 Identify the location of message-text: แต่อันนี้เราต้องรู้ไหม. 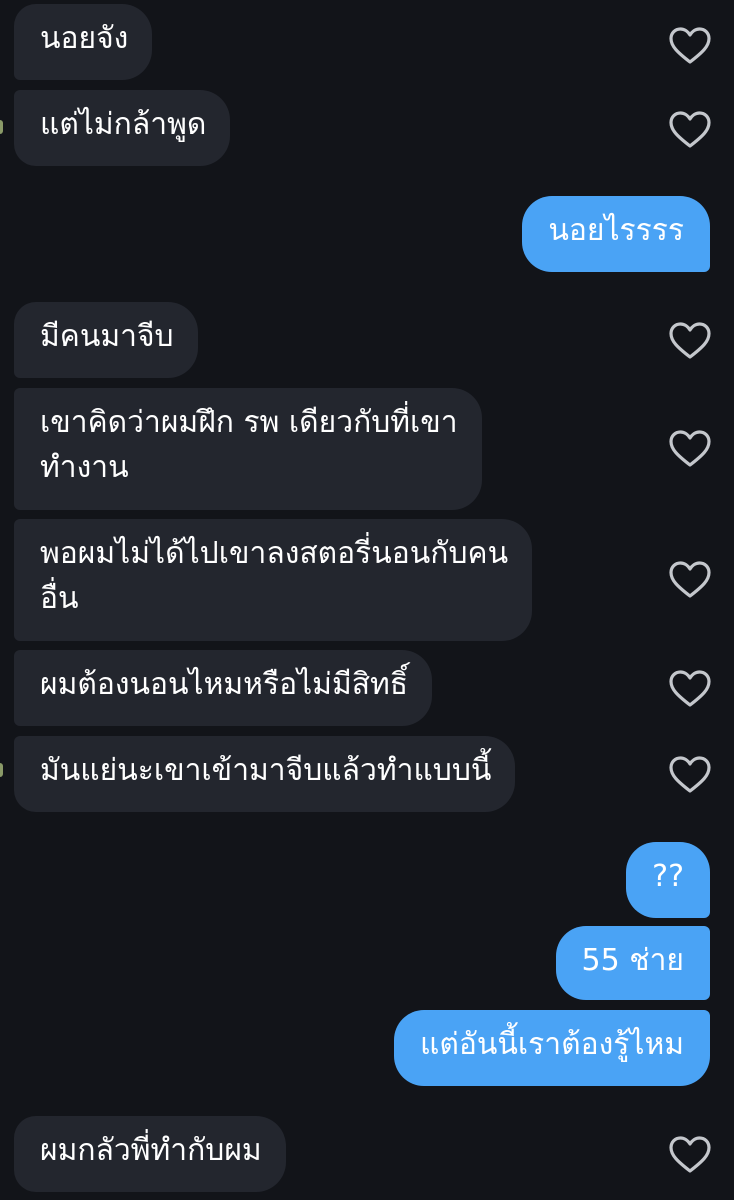
(552, 1044).